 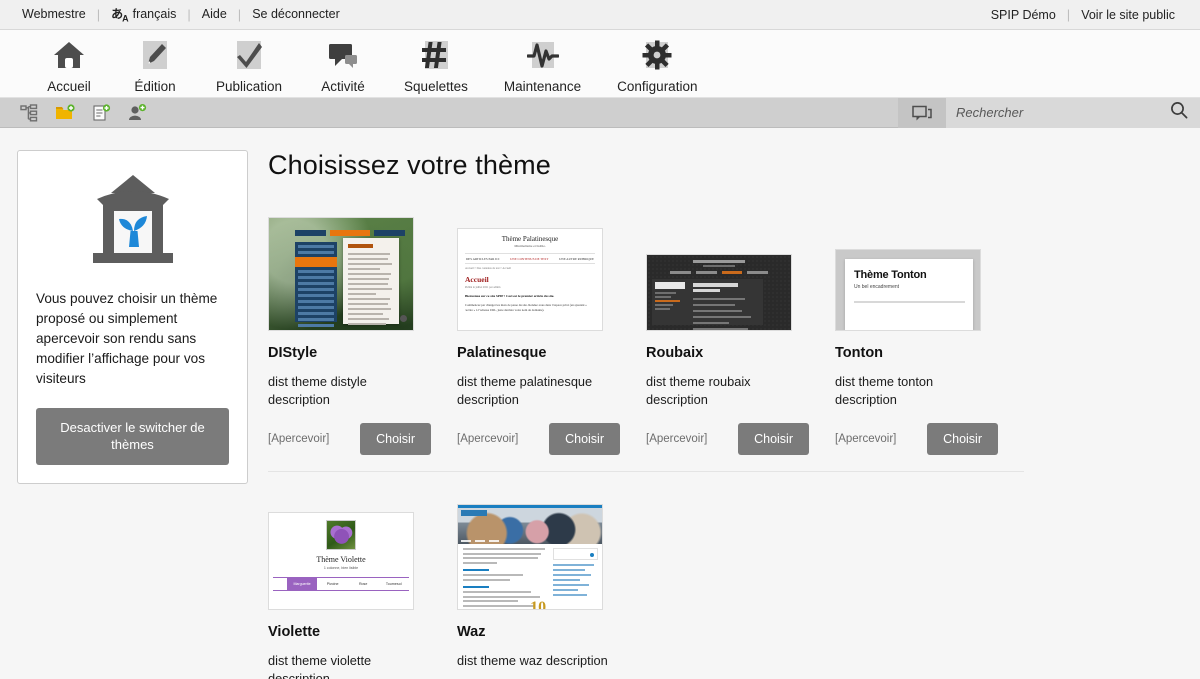 What do you see at coordinates (29, 113) in the screenshot?
I see `sitemap-icon` at bounding box center [29, 113].